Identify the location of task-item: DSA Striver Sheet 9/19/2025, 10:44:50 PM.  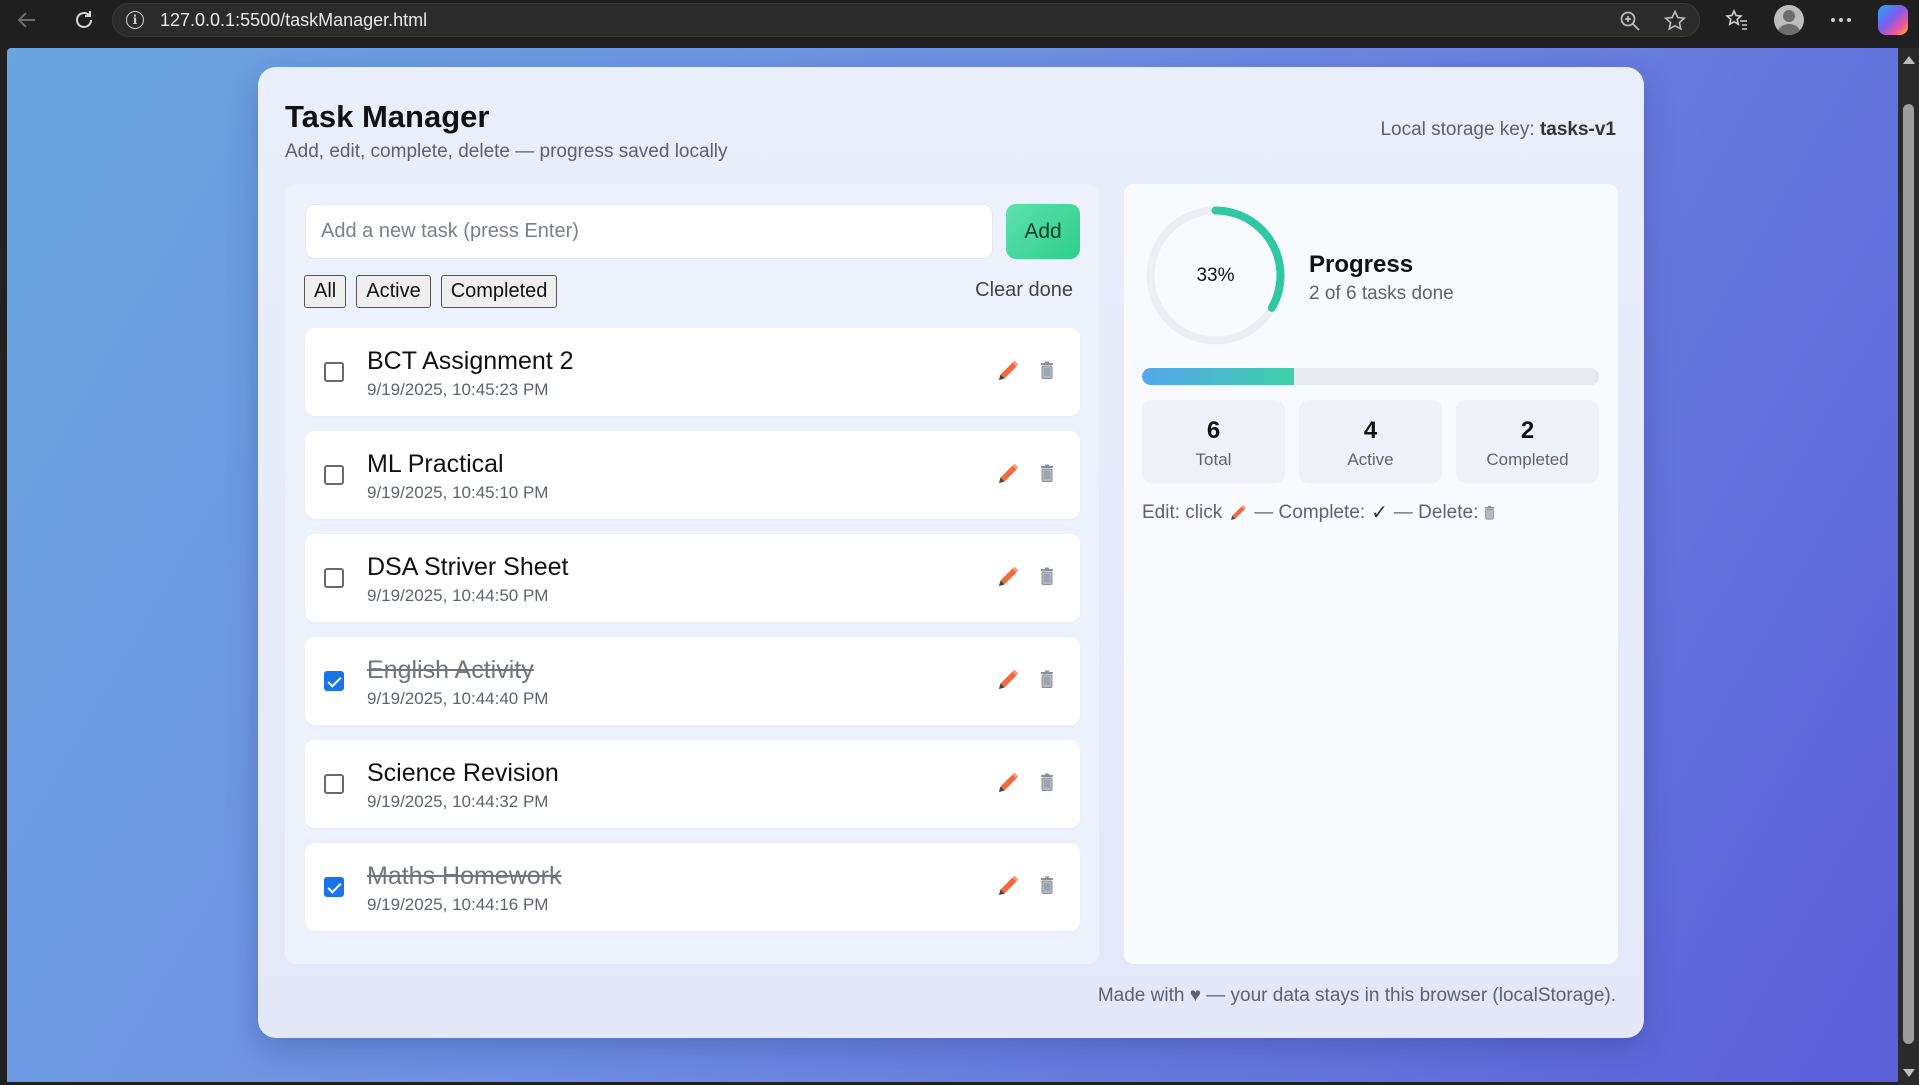
(692, 578).